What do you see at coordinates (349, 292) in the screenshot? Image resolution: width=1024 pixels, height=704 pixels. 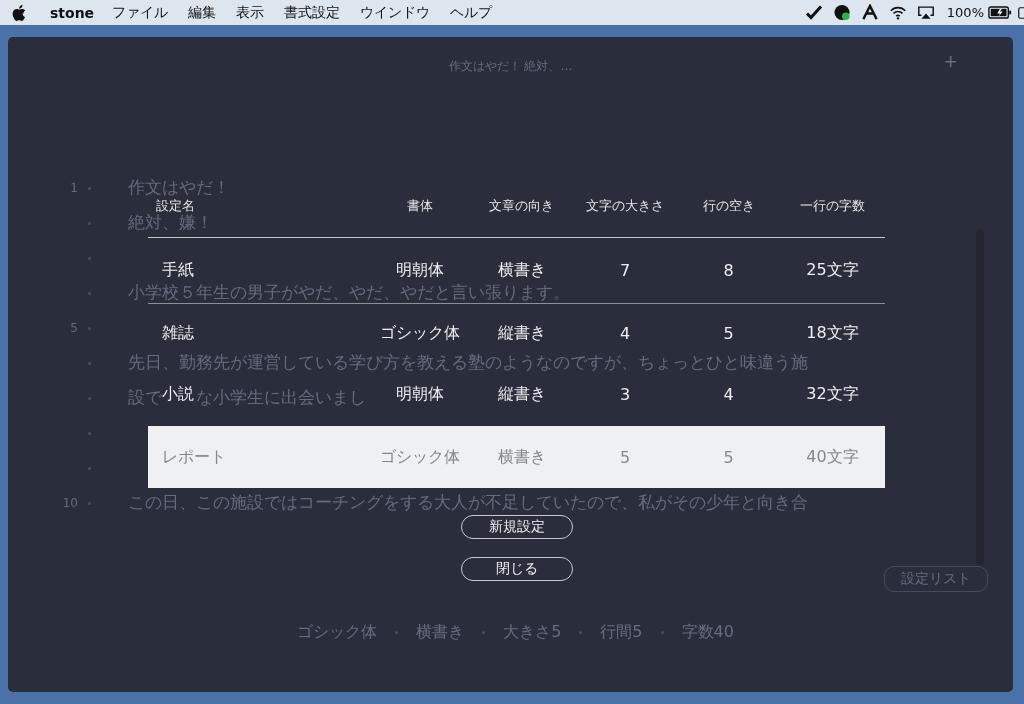 I see `document-text: 小学校５年生の男子がやだ、やだ、やだと言い張ります。` at bounding box center [349, 292].